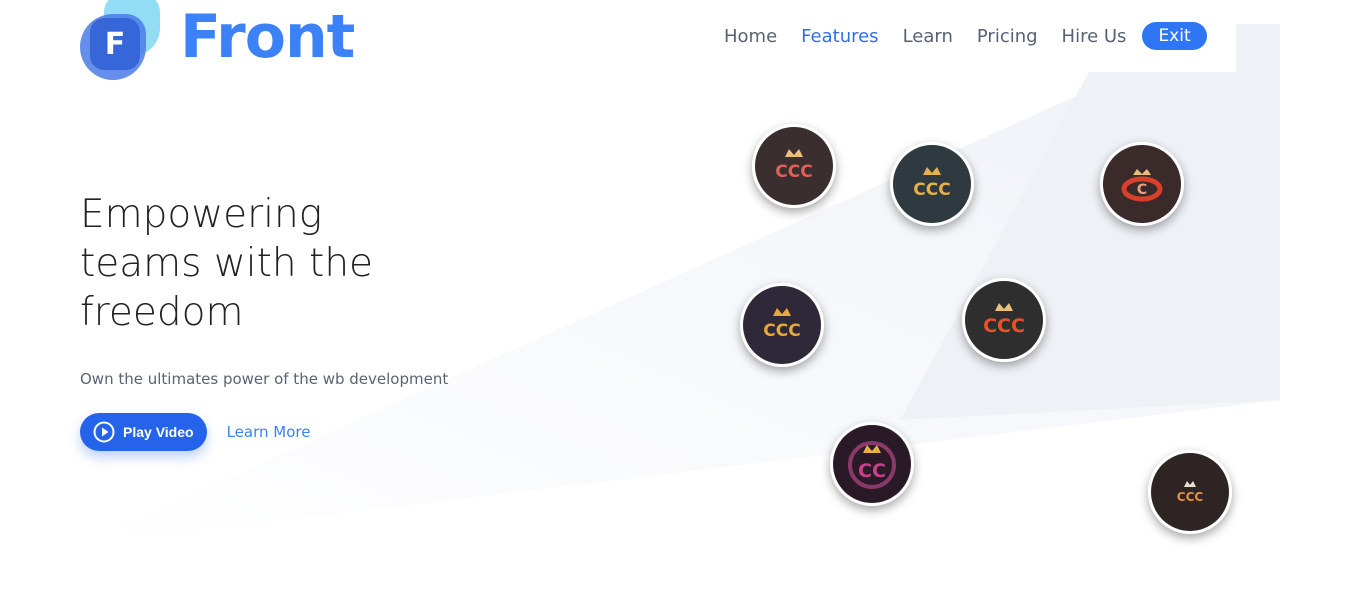 This screenshot has height=598, width=1358. What do you see at coordinates (928, 36) in the screenshot?
I see `nav-learn: Learn` at bounding box center [928, 36].